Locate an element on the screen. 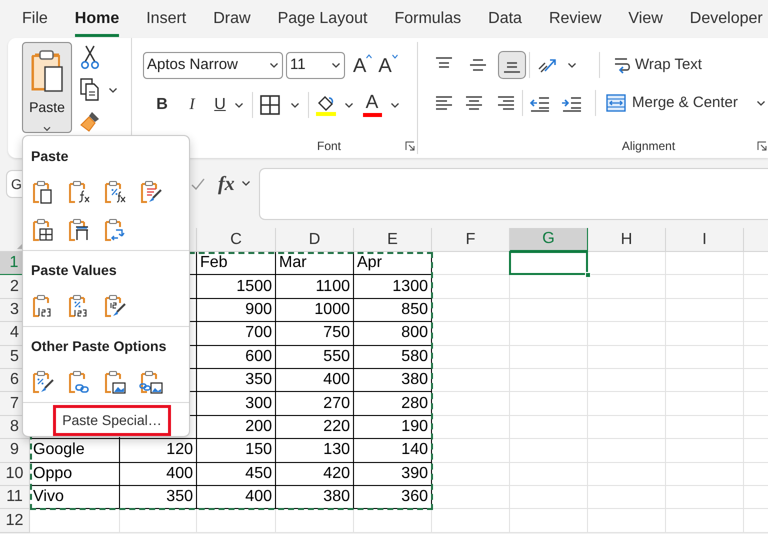 The height and width of the screenshot is (534, 768). function-button: fx is located at coordinates (226, 184).